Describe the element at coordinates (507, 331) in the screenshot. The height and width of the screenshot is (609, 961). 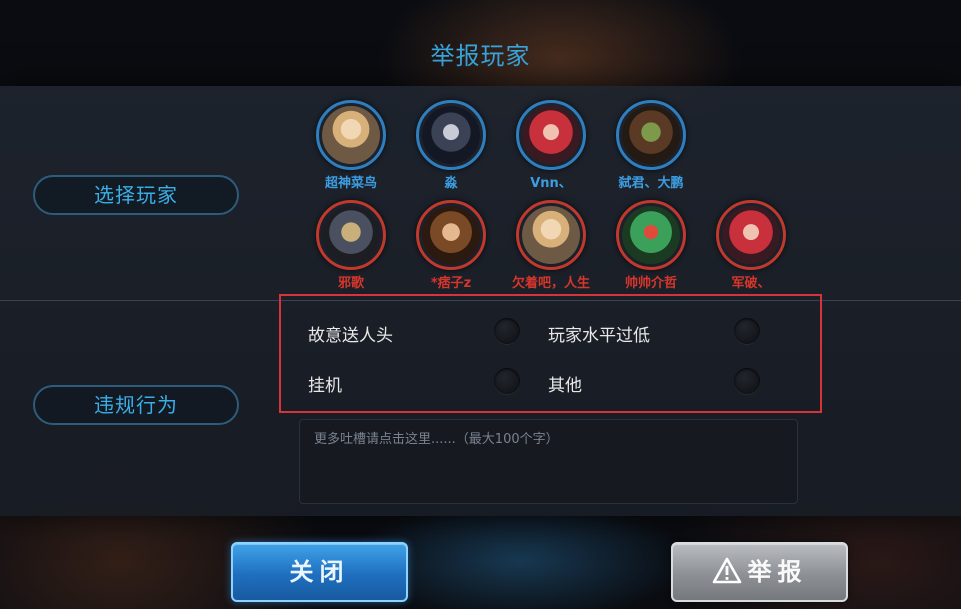
I see `violation-radio-feeding` at that location.